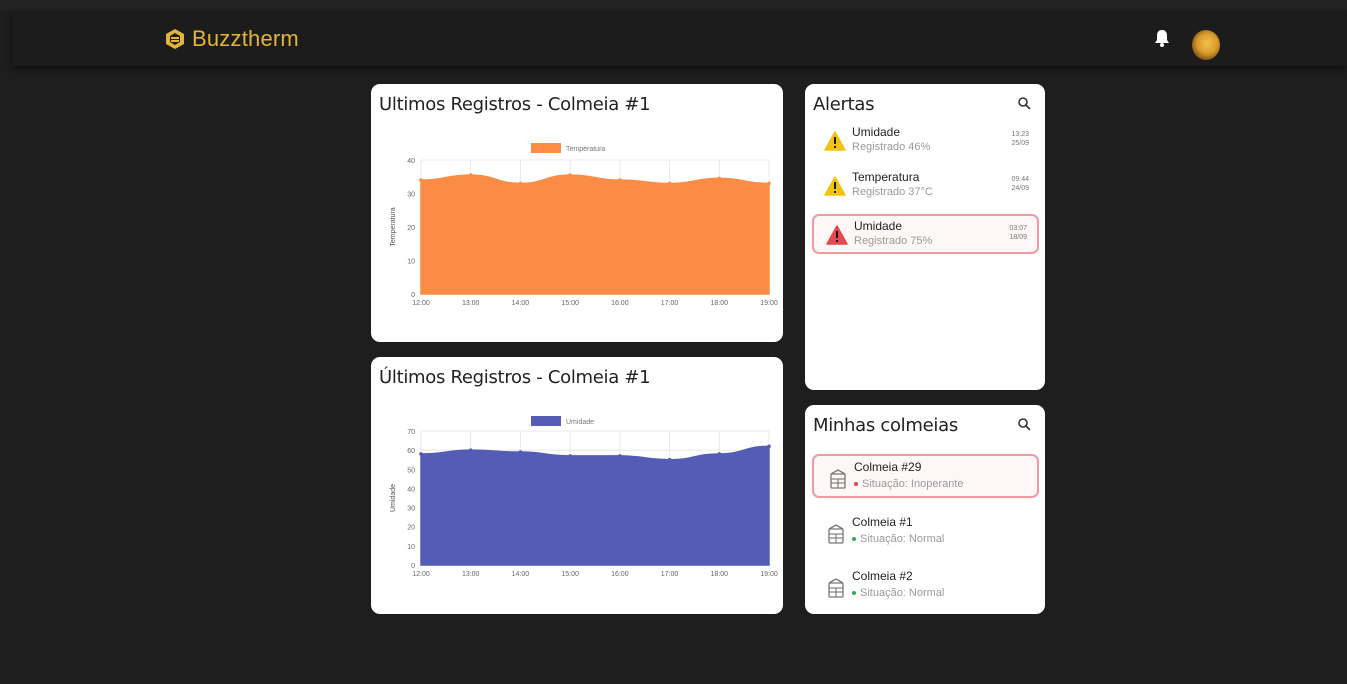  What do you see at coordinates (1206, 45) in the screenshot?
I see `user-avatar` at bounding box center [1206, 45].